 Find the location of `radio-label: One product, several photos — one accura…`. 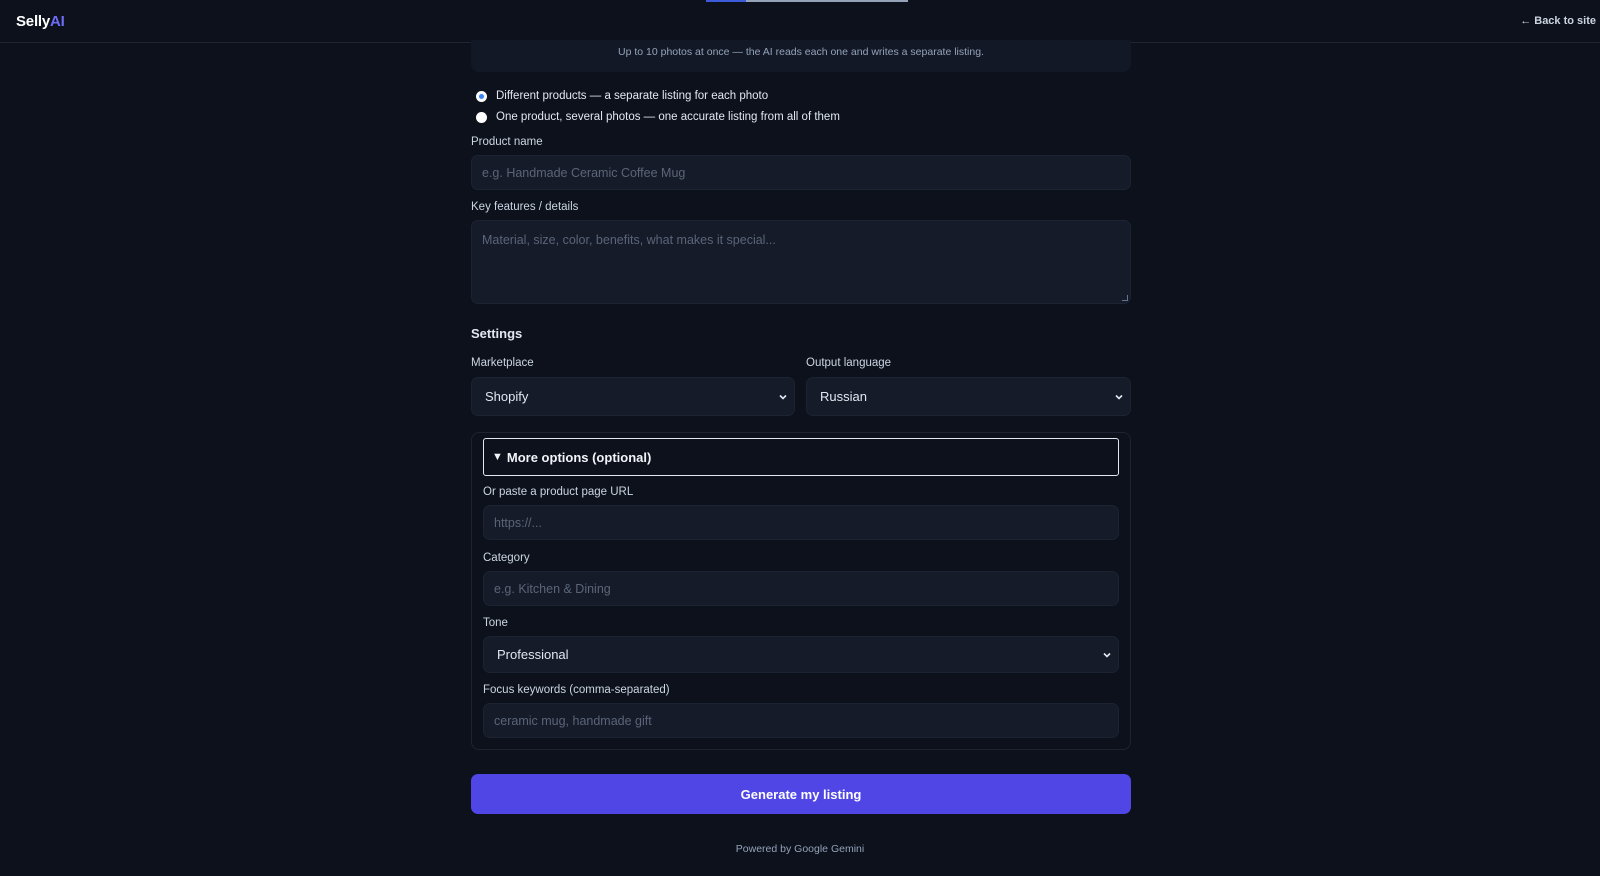

radio-label: One product, several photos — one accura… is located at coordinates (668, 117).